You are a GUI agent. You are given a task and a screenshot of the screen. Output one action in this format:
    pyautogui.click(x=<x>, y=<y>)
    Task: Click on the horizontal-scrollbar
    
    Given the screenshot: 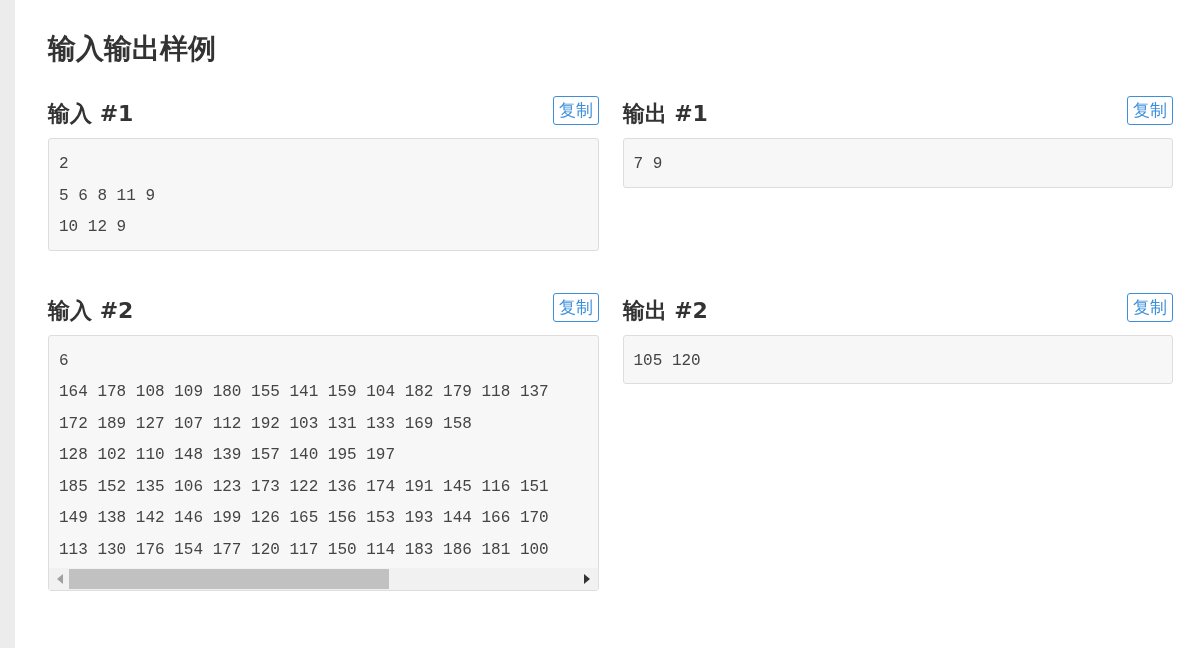 What is the action you would take?
    pyautogui.click(x=323, y=579)
    